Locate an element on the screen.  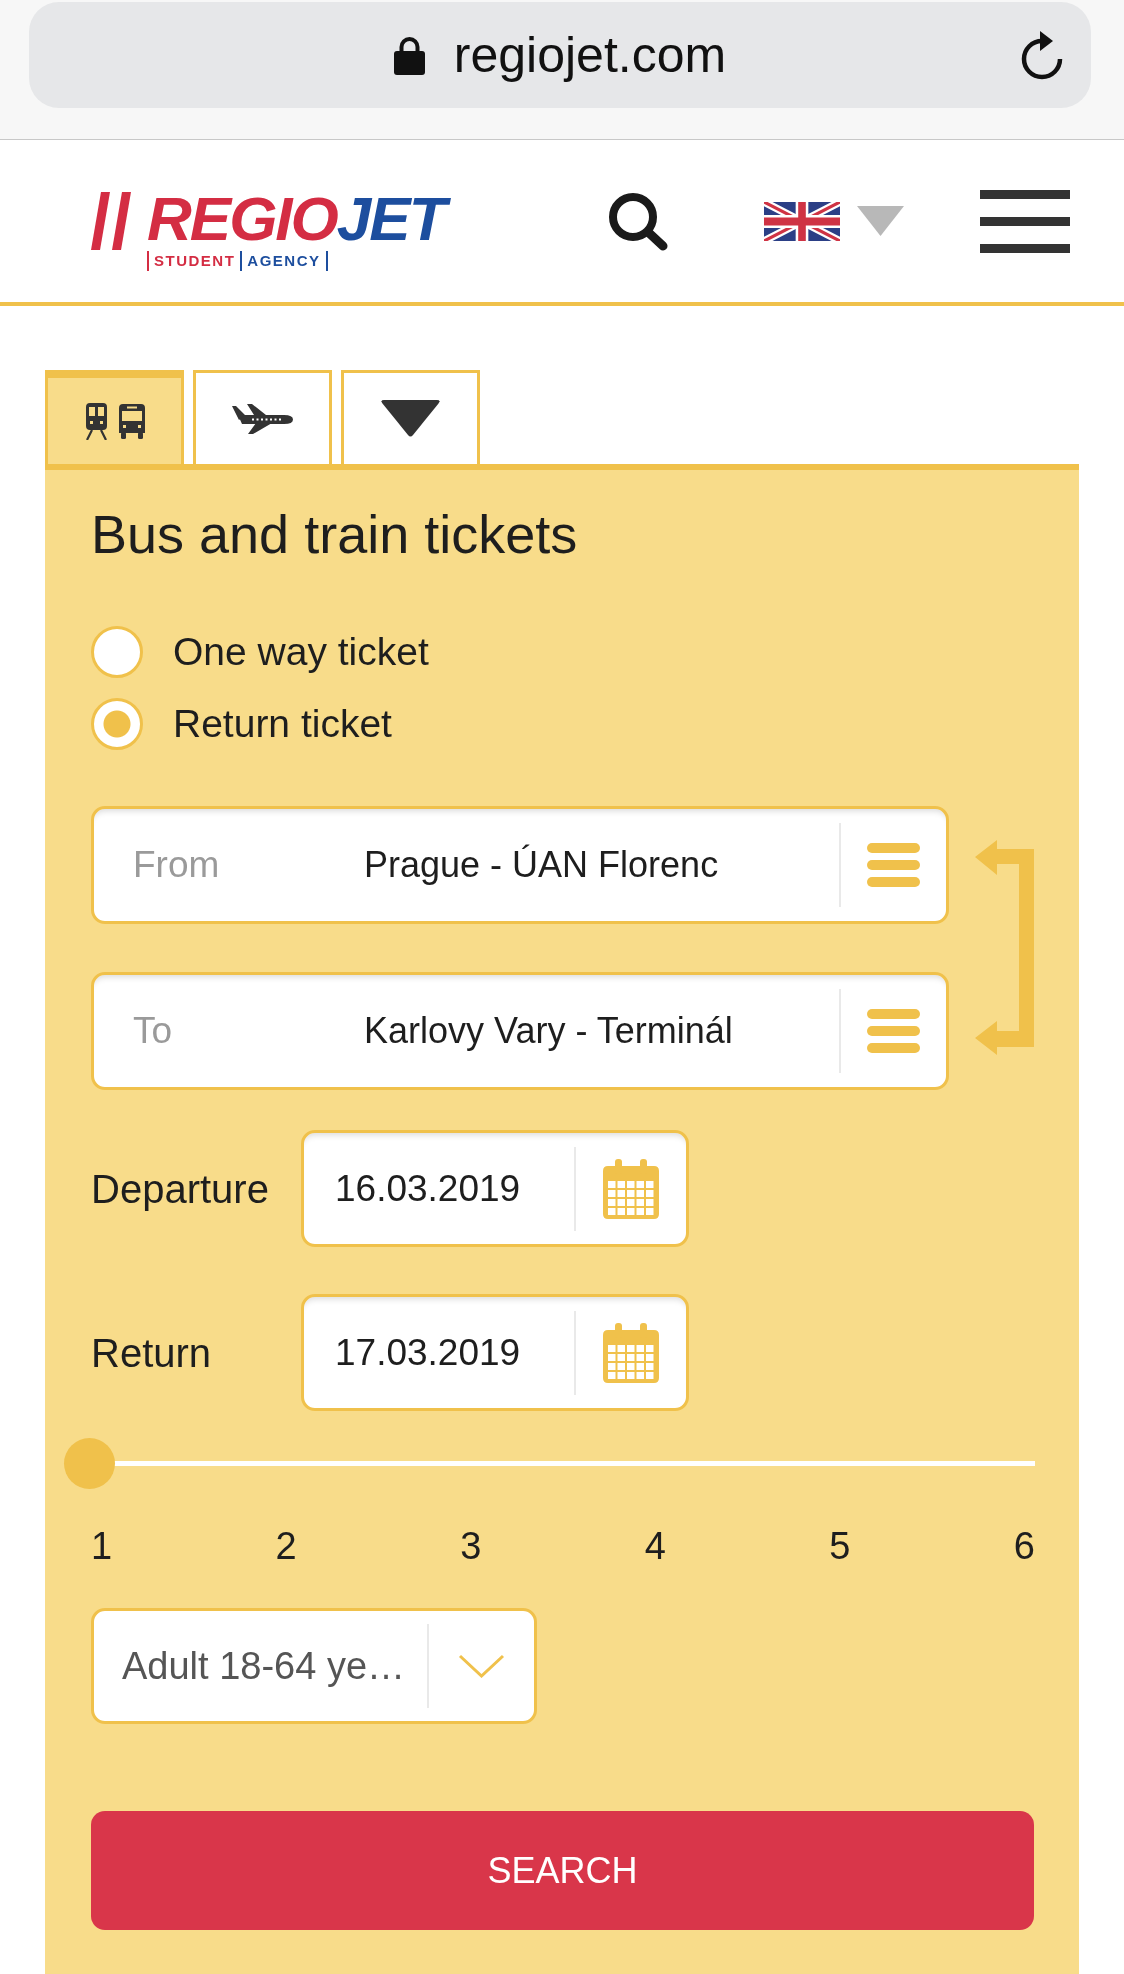
bus-icon is located at coordinates (131, 421).